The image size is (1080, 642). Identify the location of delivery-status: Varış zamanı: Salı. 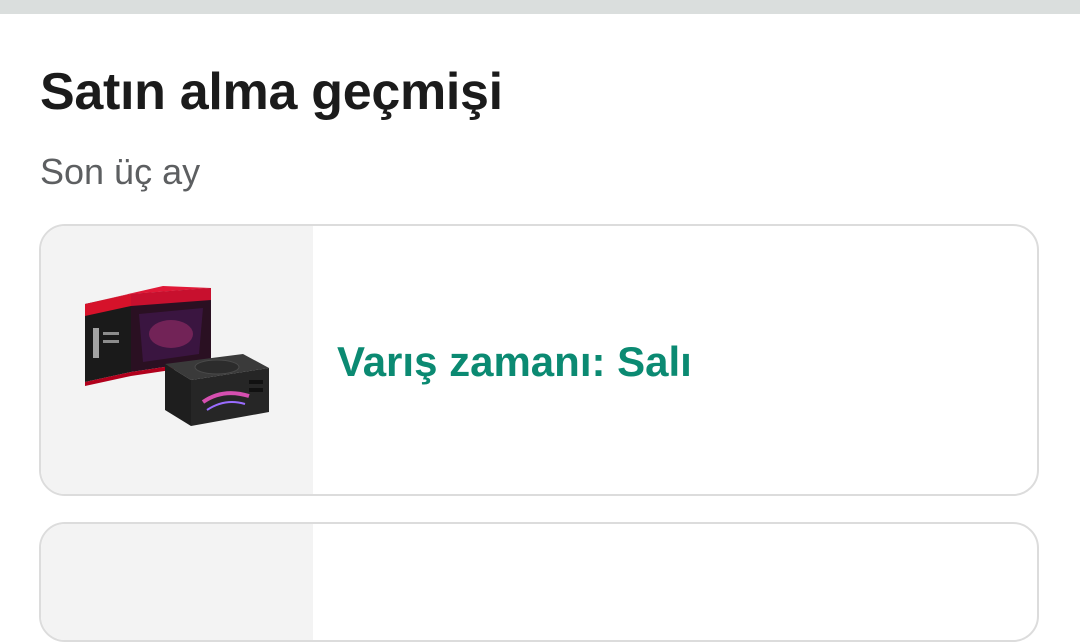
(514, 361).